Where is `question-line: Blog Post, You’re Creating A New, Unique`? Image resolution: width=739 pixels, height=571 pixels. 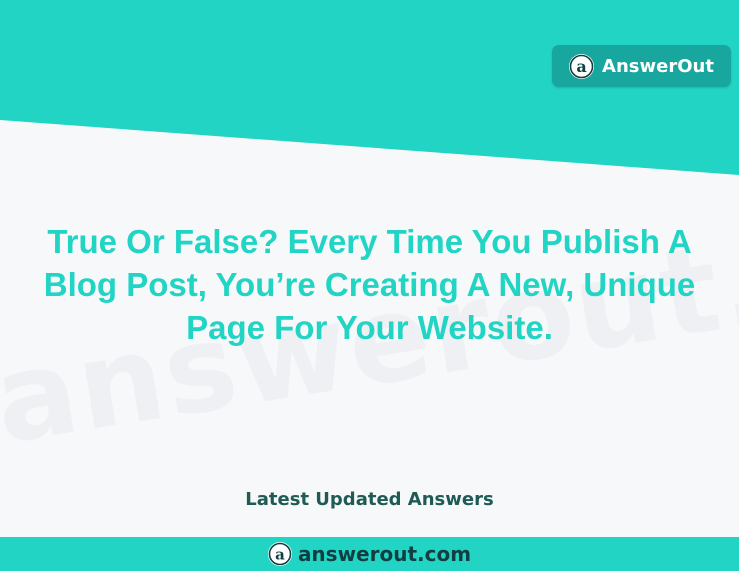
question-line: Blog Post, You’re Creating A New, Unique is located at coordinates (369, 284).